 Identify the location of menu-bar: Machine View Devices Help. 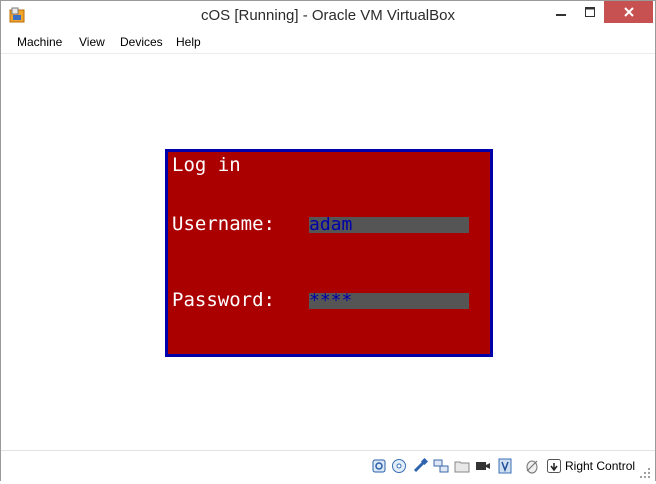
(328, 42).